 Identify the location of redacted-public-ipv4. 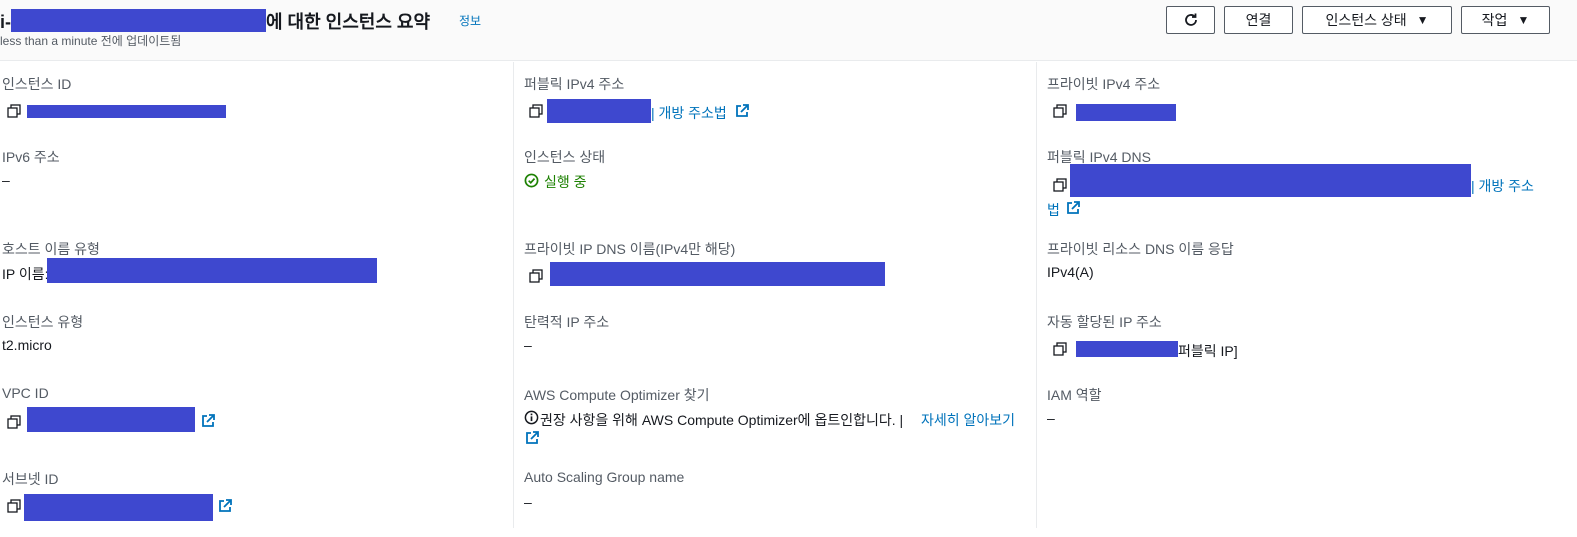
(599, 111).